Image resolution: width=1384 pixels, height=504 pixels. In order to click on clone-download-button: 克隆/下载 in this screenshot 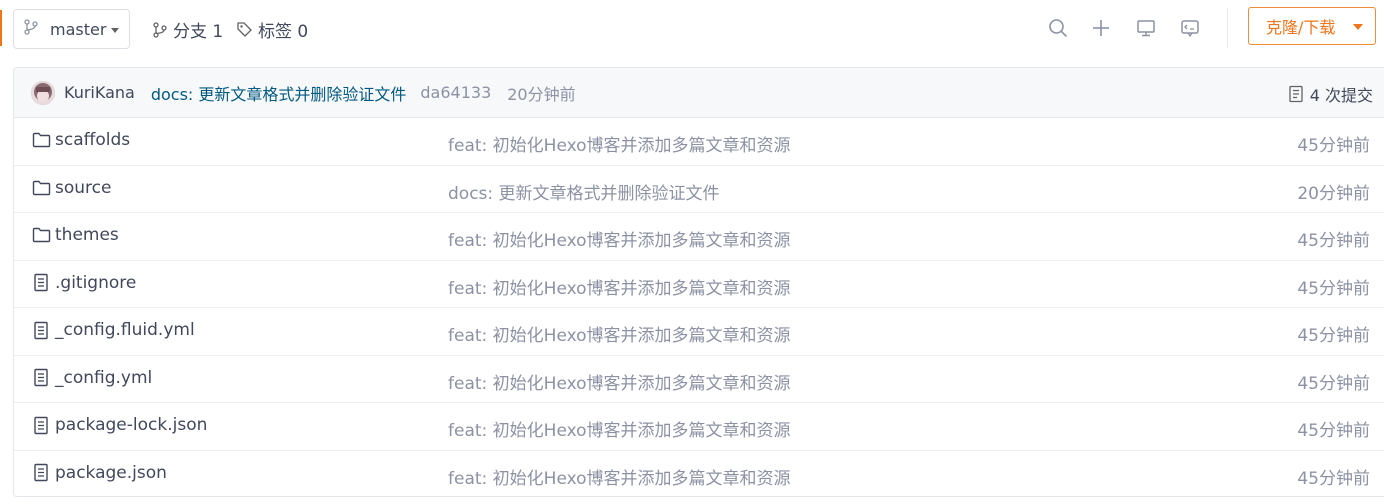, I will do `click(1312, 26)`.